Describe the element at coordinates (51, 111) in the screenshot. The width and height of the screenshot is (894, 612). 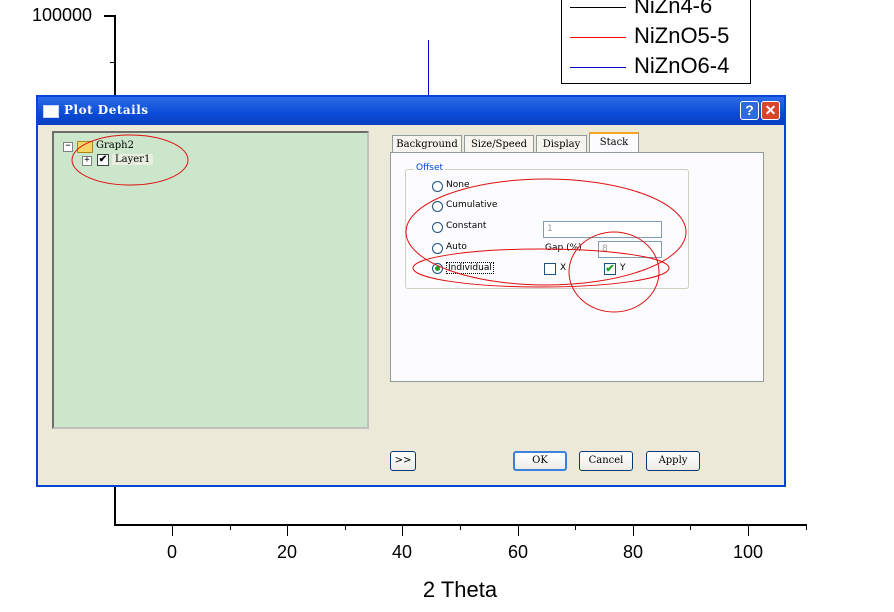
I see `window-icon` at that location.